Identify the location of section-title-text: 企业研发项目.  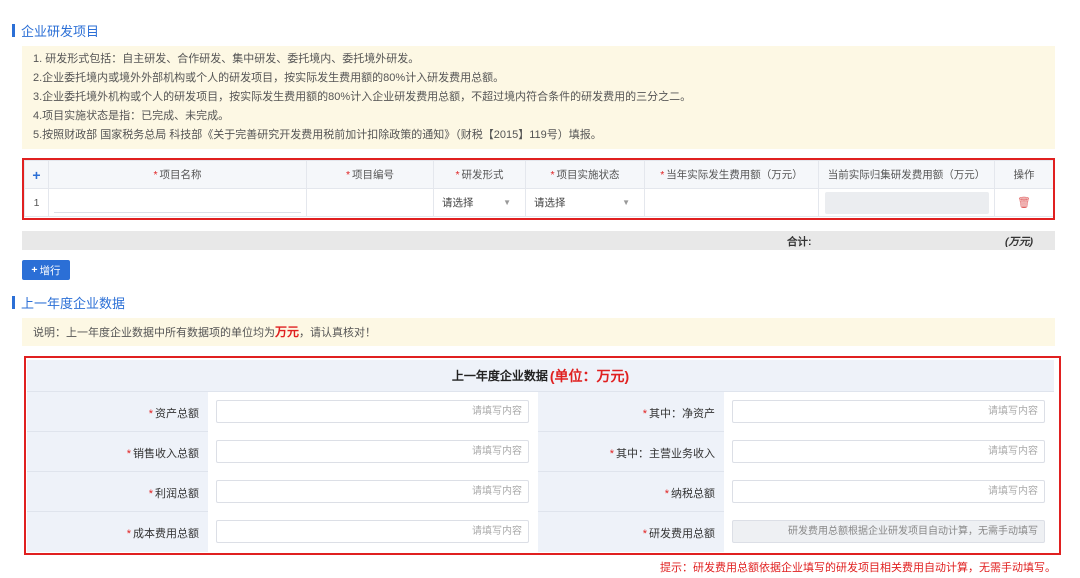
(60, 31).